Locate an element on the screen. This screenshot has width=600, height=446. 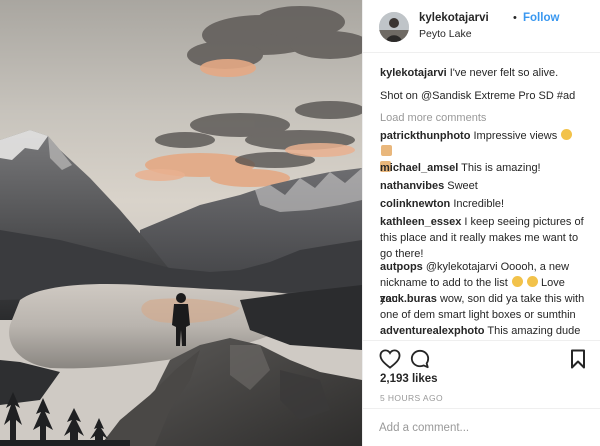
comment-item: adventurealexphoto This amazing dude is located at coordinates (482, 331).